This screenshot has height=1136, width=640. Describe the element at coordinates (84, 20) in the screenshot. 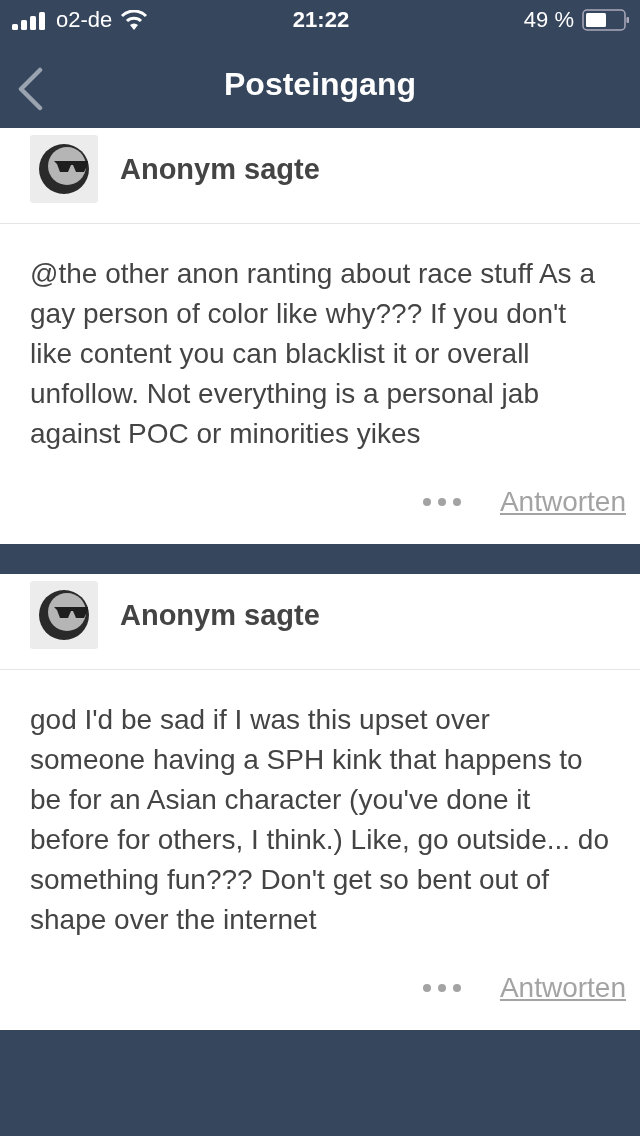

I see `carrier-name: o2-de` at that location.